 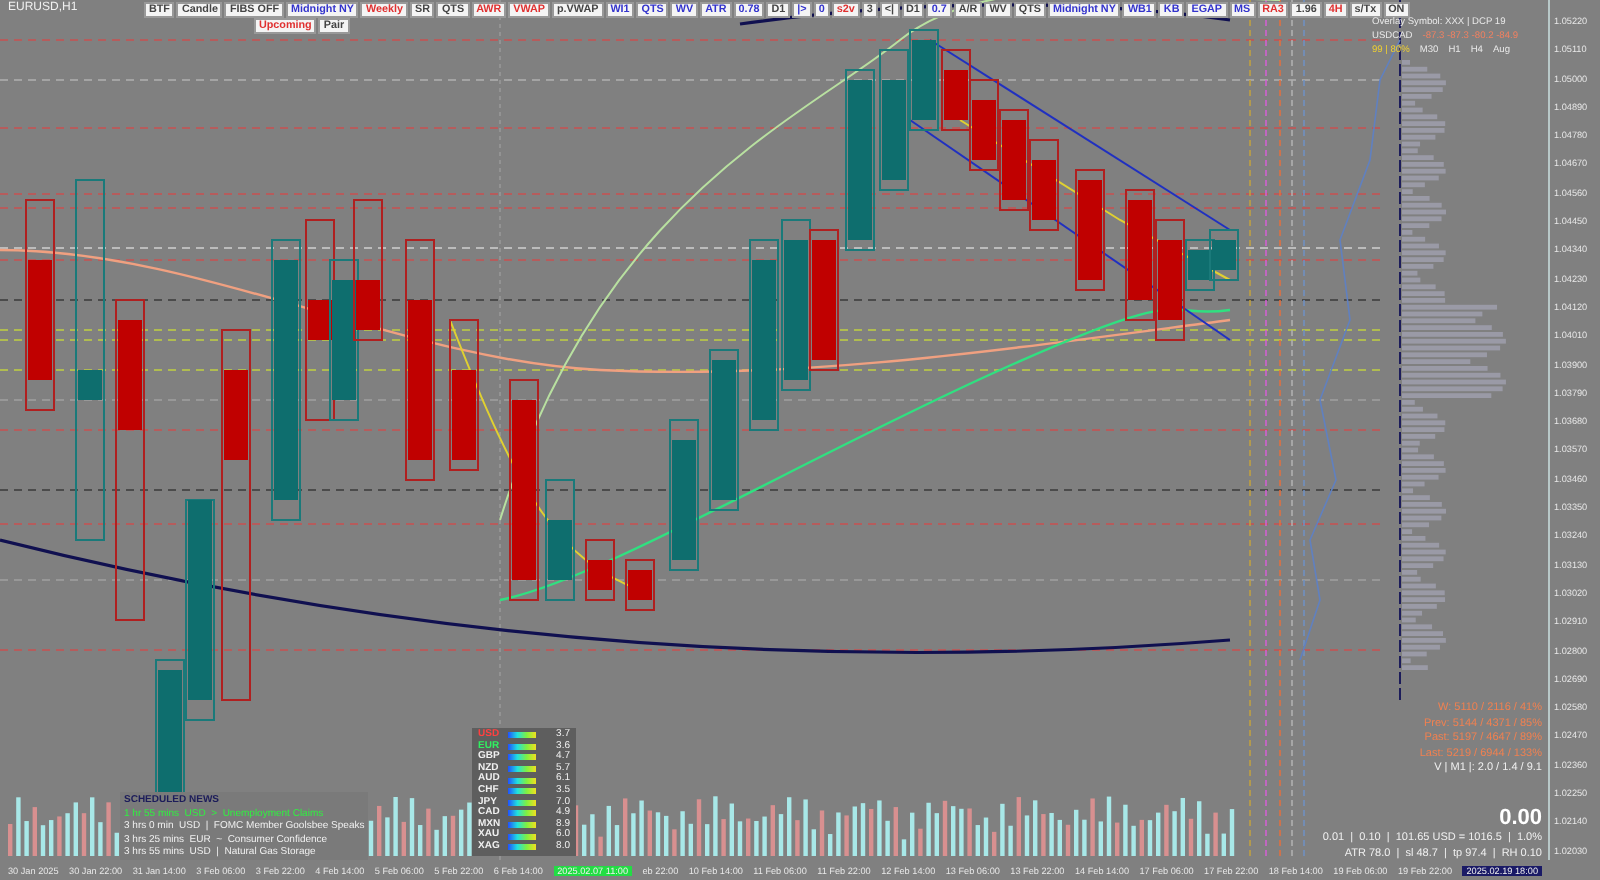 What do you see at coordinates (1520, 817) in the screenshot?
I see `pnl-value: 0.00` at bounding box center [1520, 817].